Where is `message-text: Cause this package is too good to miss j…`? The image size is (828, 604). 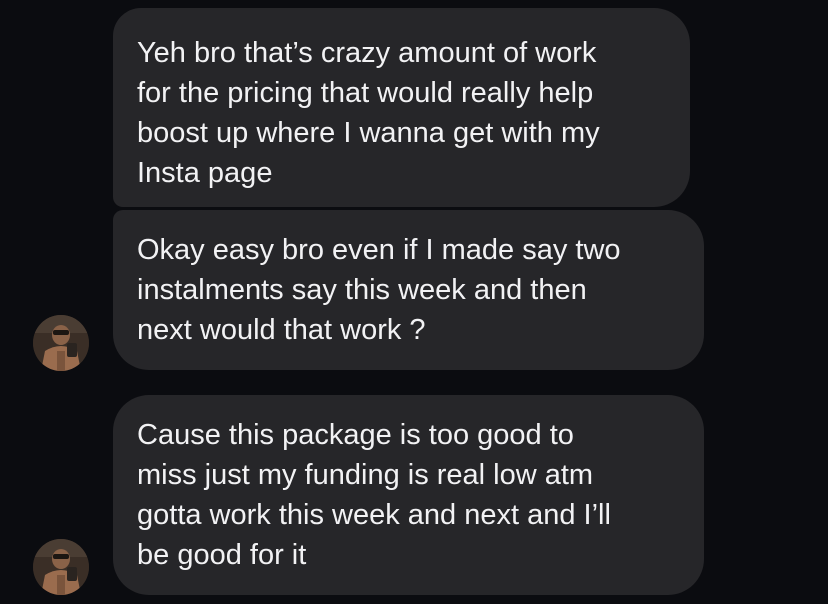 message-text: Cause this package is too good to miss j… is located at coordinates (374, 495).